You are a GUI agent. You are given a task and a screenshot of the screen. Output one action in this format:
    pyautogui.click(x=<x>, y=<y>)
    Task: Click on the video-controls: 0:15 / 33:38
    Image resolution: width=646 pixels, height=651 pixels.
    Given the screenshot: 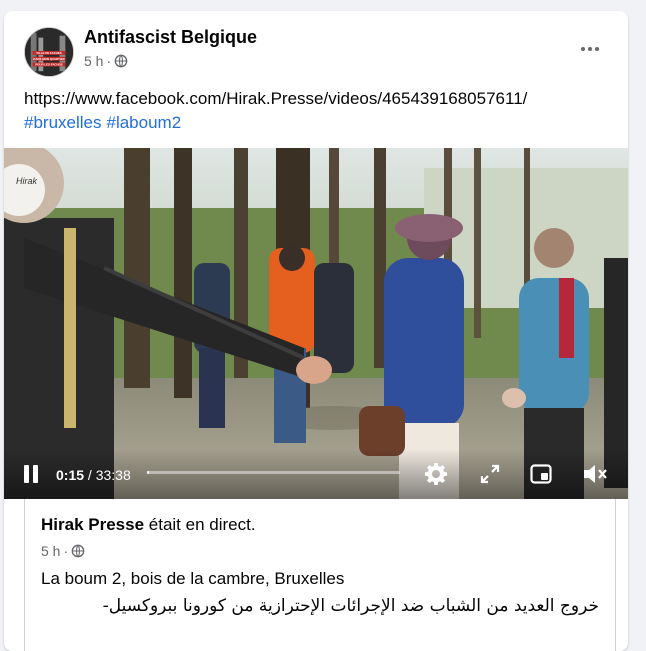 What is the action you would take?
    pyautogui.click(x=316, y=474)
    